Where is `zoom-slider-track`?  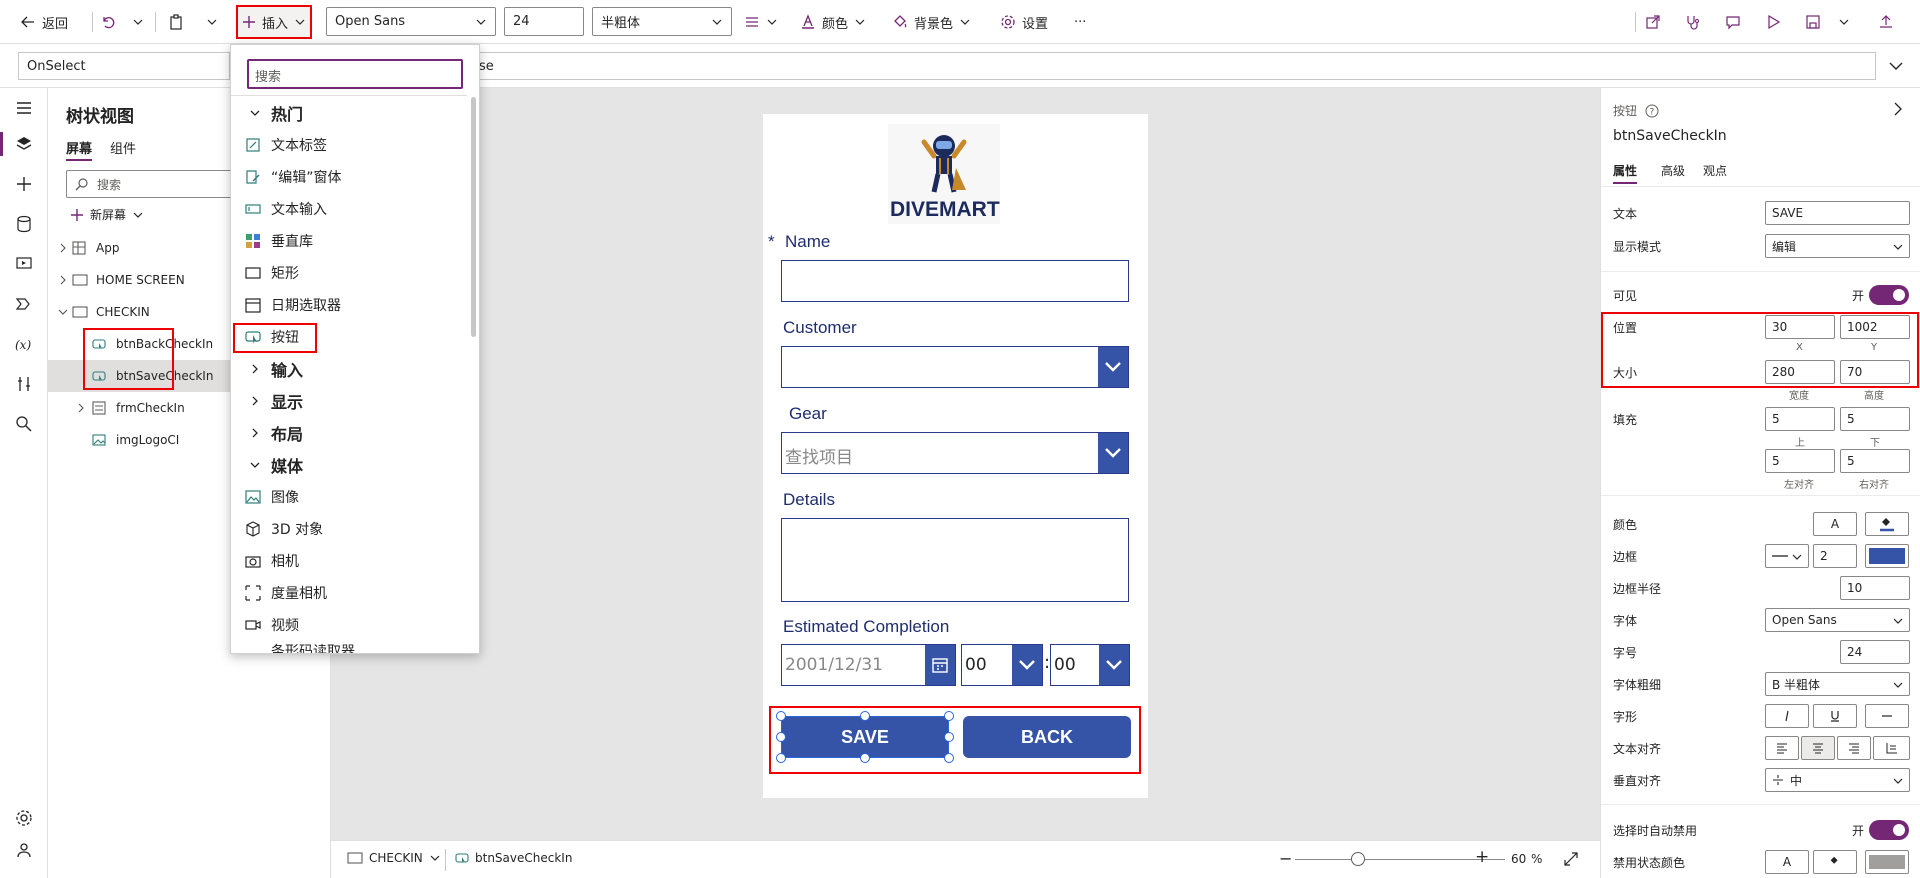 zoom-slider-track is located at coordinates (1400, 859).